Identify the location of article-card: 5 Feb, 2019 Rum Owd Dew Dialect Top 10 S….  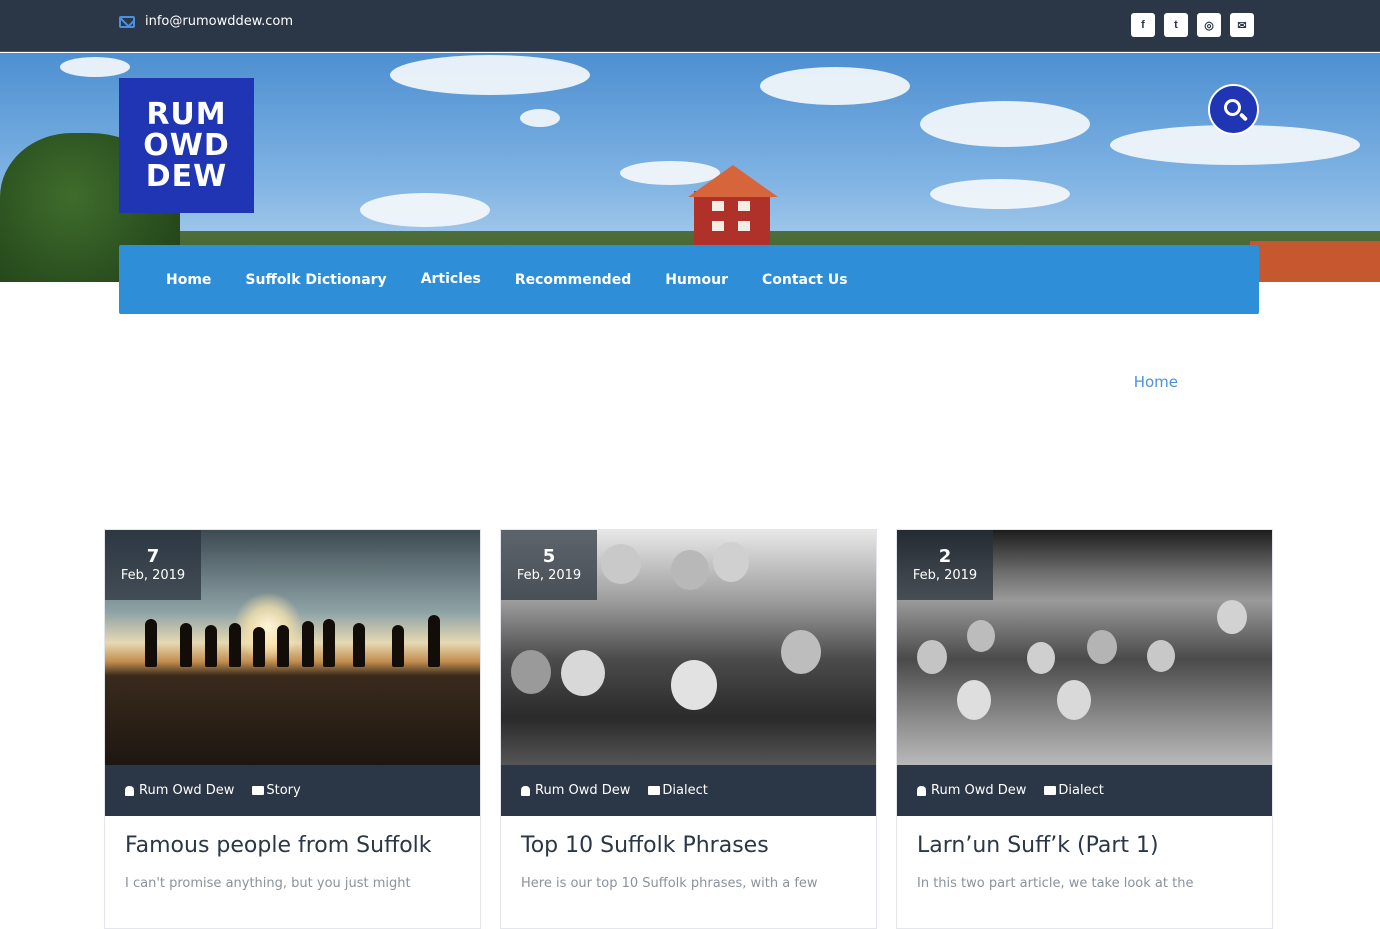
(688, 729).